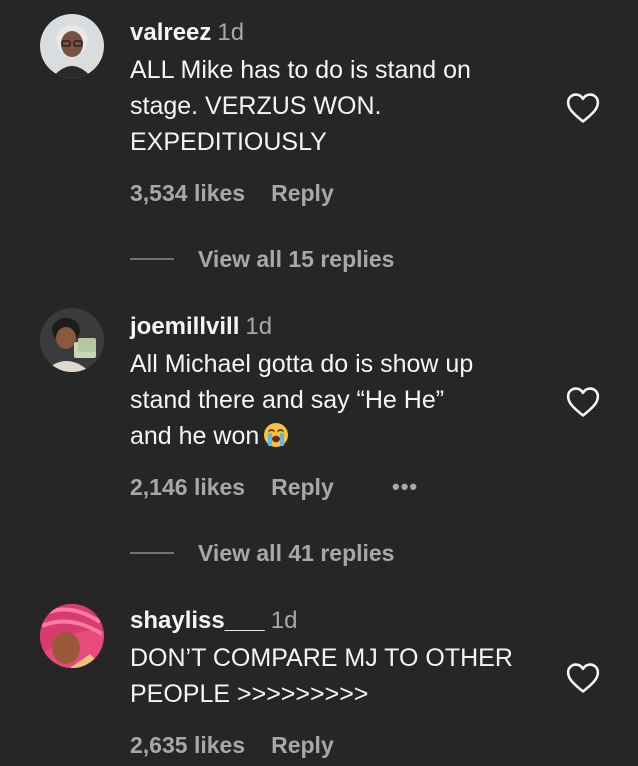  What do you see at coordinates (296, 552) in the screenshot?
I see `view-replies-label: View all 41 replies` at bounding box center [296, 552].